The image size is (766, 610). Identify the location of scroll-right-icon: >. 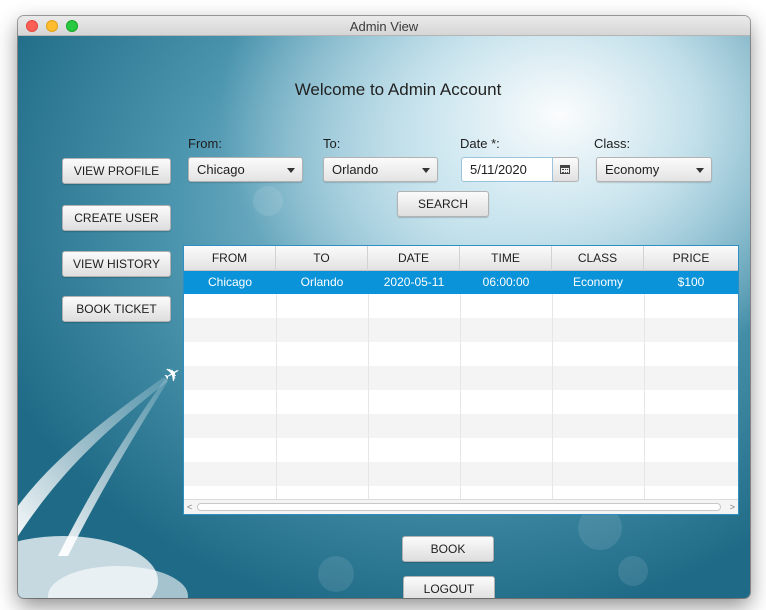
(732, 507).